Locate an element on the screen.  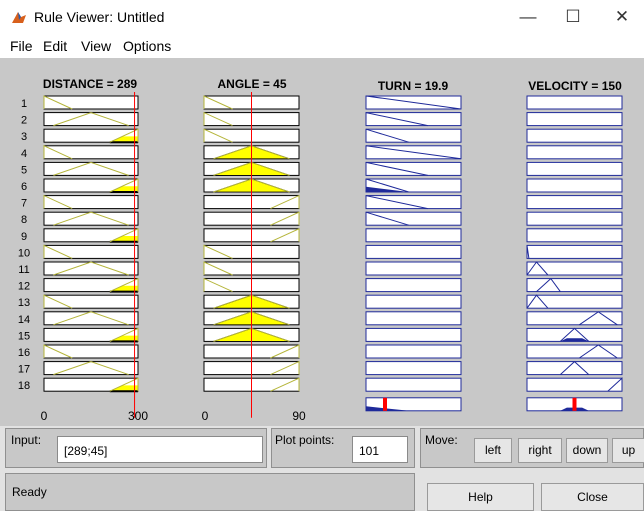
angle-axis-max: 90 is located at coordinates (299, 416).